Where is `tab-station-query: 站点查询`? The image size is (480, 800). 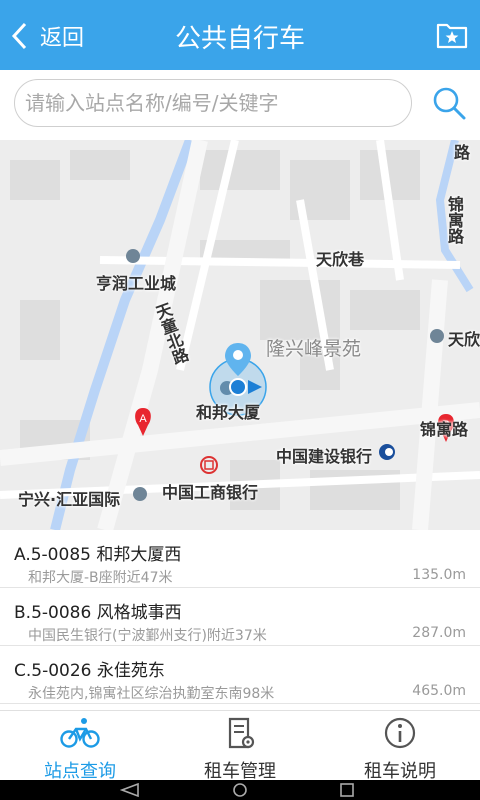
tab-station-query: 站点查询 is located at coordinates (80, 746).